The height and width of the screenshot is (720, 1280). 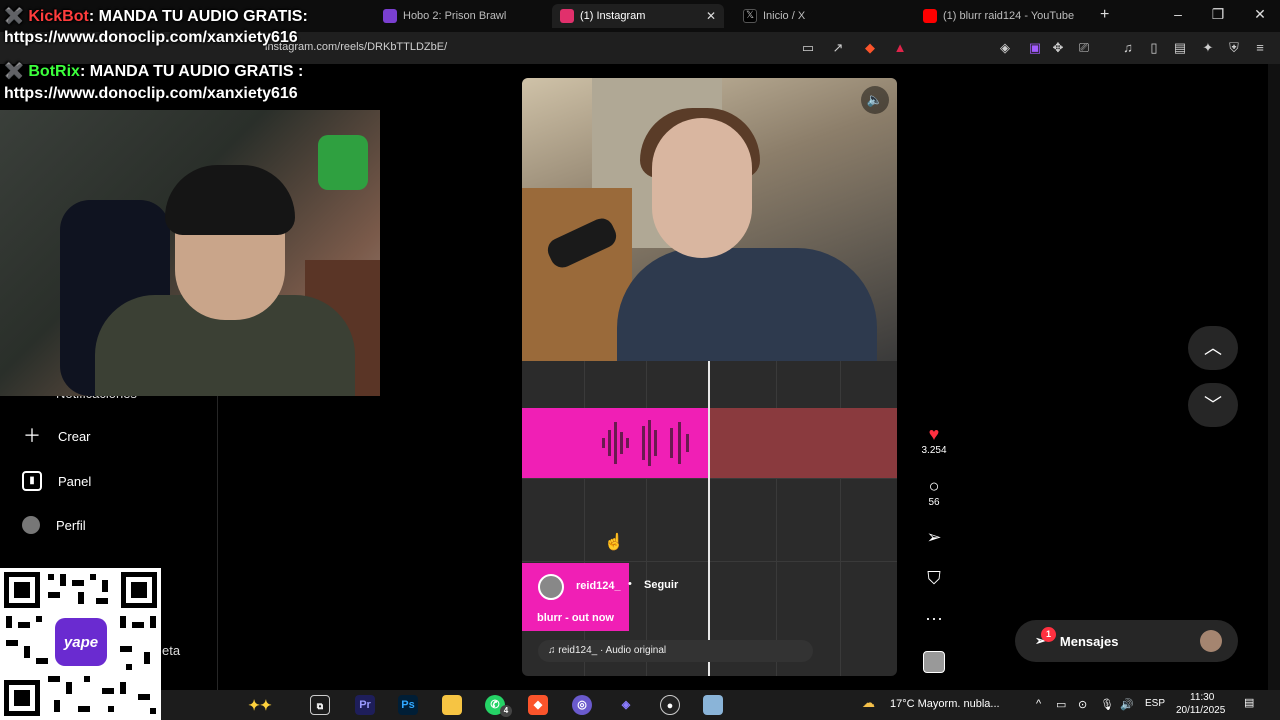 I want to click on brave-rewards-icon: ▲, so click(x=900, y=48).